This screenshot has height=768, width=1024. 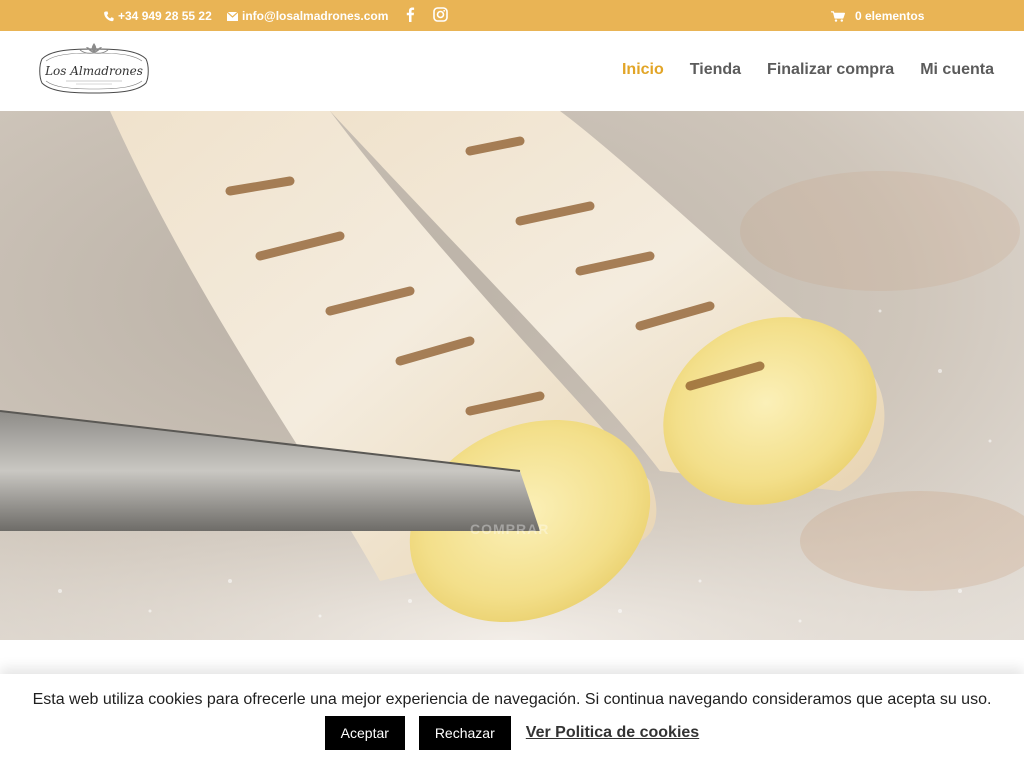 I want to click on instagram-link, so click(x=440, y=14).